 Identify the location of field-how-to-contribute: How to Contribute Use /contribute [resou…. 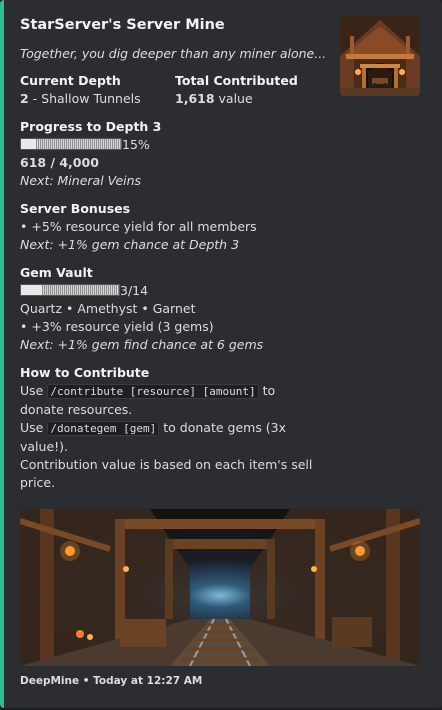
(170, 428).